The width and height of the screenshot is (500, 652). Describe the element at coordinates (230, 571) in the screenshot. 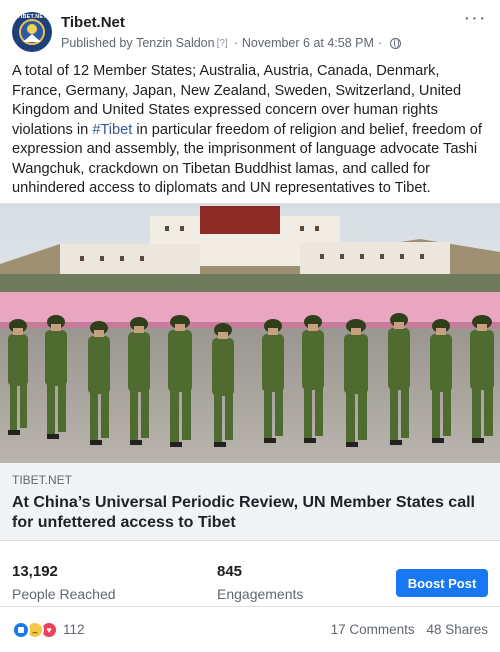

I see `engagements-value: 845` at that location.